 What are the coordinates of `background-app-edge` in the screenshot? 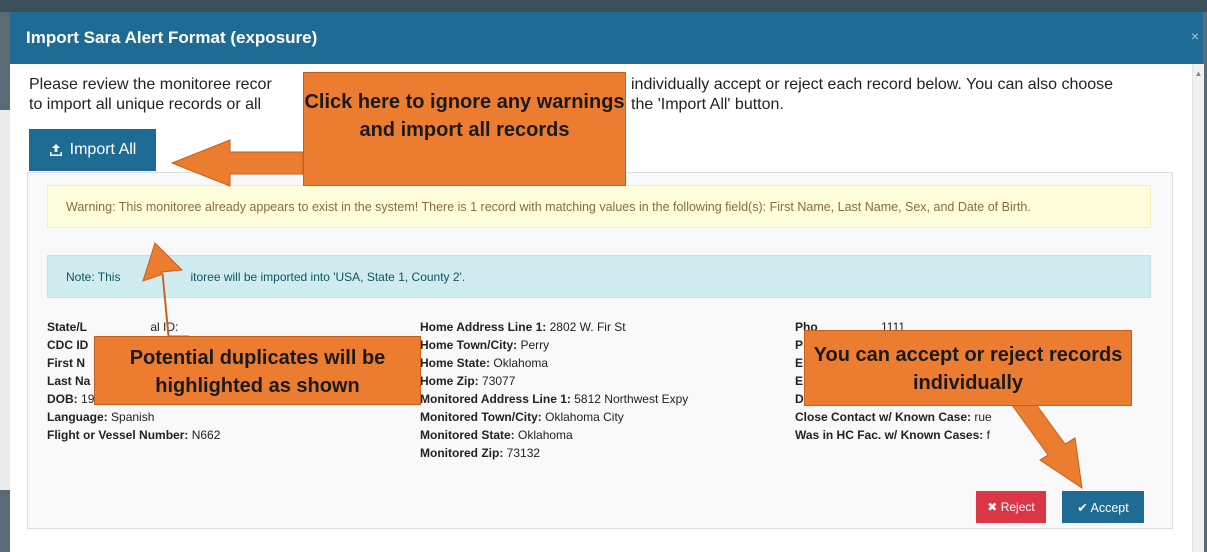 It's located at (5, 300).